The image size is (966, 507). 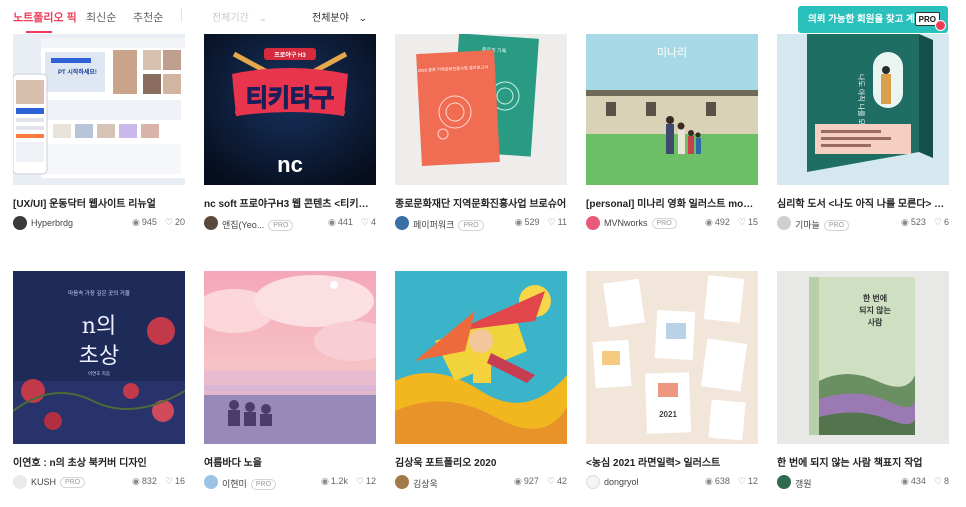 What do you see at coordinates (179, 222) in the screenshot?
I see `like-count: 20` at bounding box center [179, 222].